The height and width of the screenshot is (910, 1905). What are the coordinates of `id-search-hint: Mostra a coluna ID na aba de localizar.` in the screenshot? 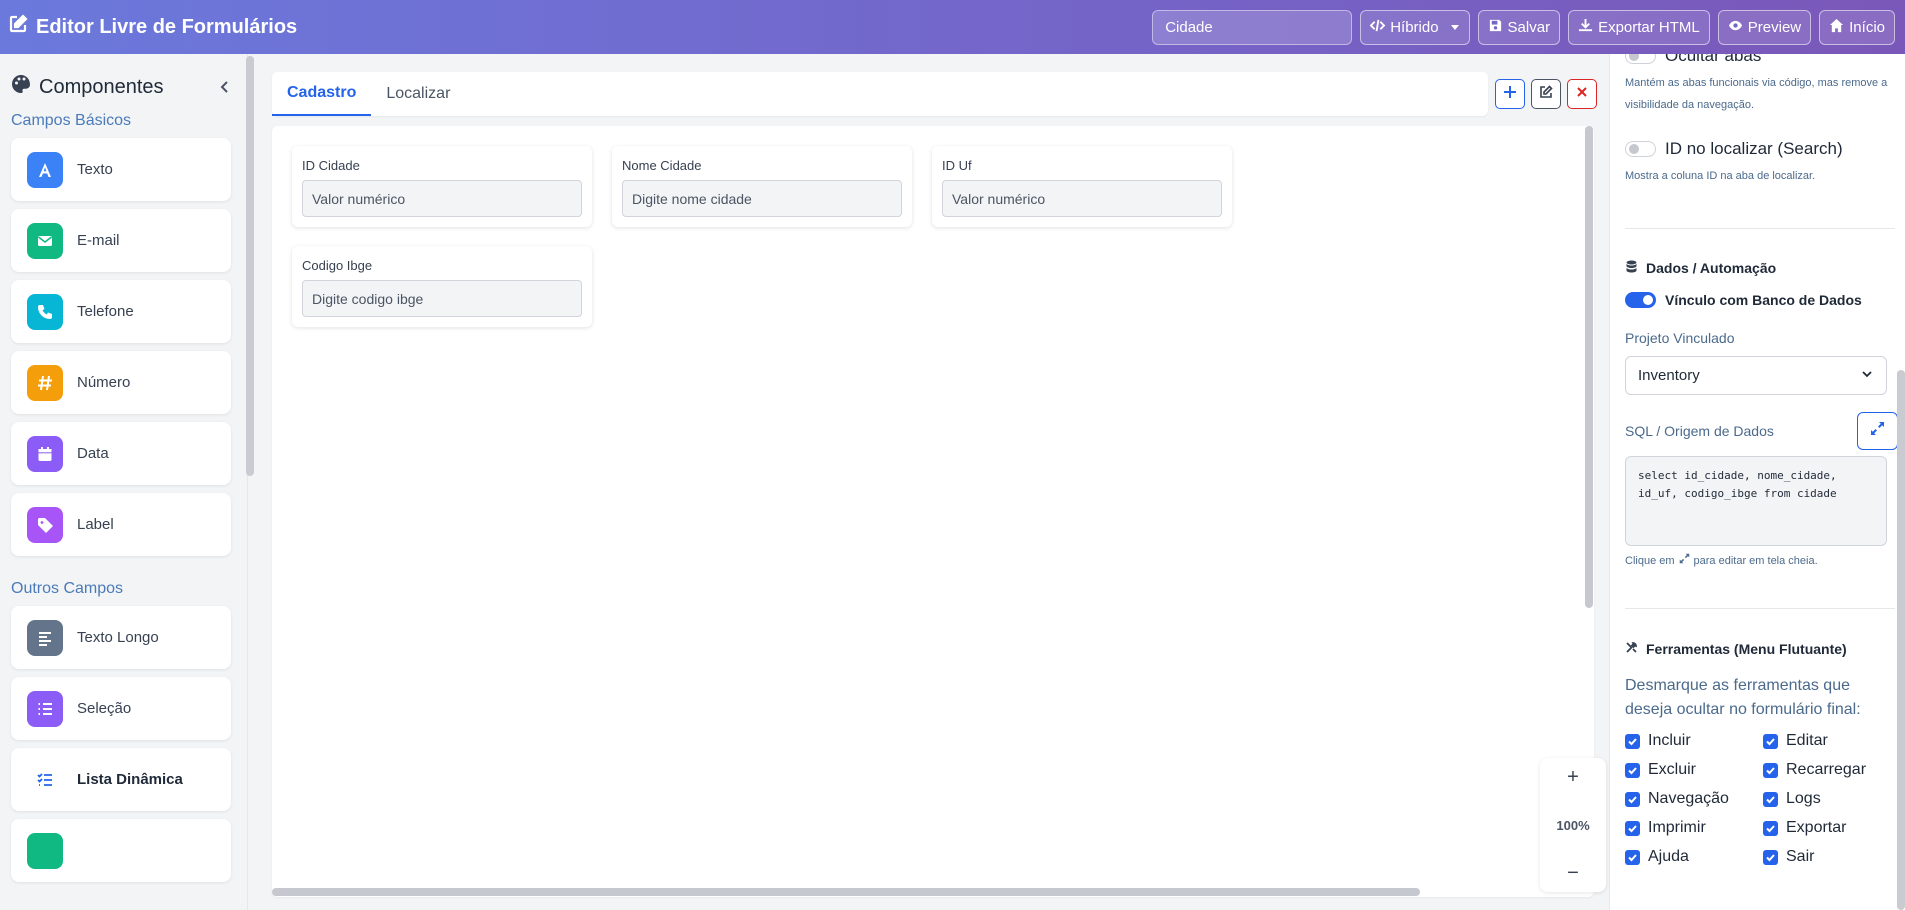 It's located at (1720, 176).